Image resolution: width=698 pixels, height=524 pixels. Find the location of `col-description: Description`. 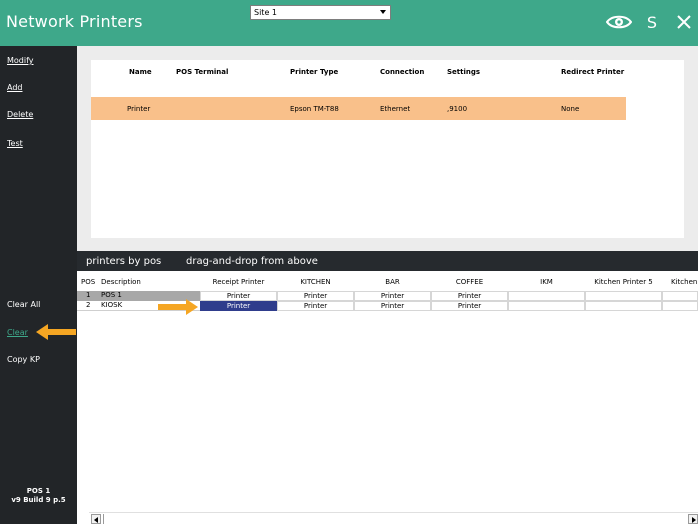

col-description: Description is located at coordinates (121, 282).